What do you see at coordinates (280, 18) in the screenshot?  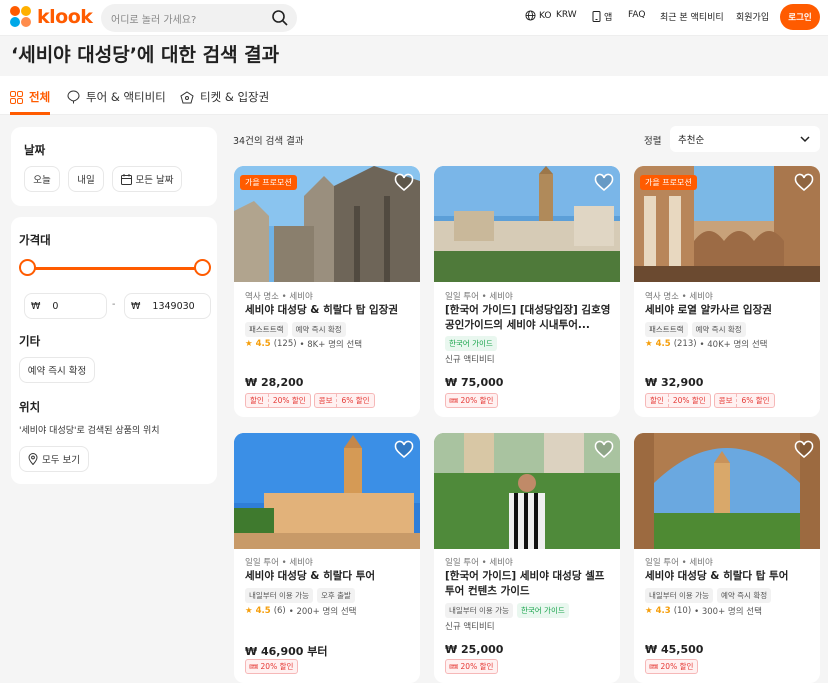 I see `search-icon` at bounding box center [280, 18].